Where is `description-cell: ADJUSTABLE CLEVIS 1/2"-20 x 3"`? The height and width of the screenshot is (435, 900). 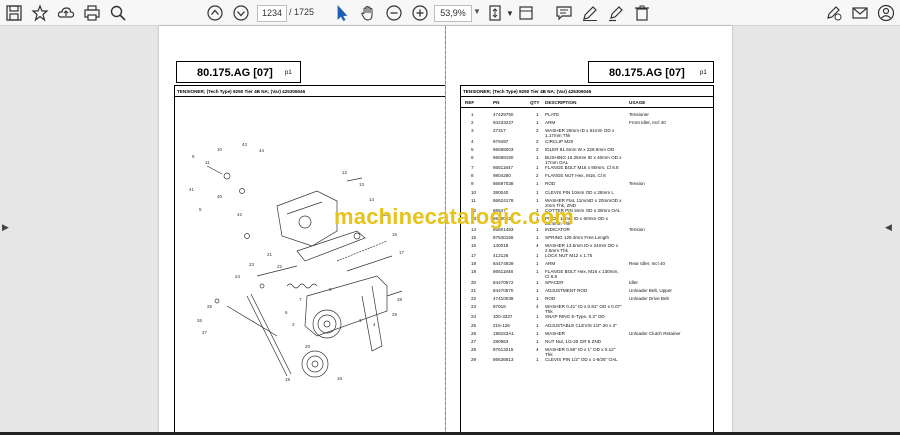 description-cell: ADJUSTABLE CLEVIS 1/2"-20 x 3" is located at coordinates (581, 325).